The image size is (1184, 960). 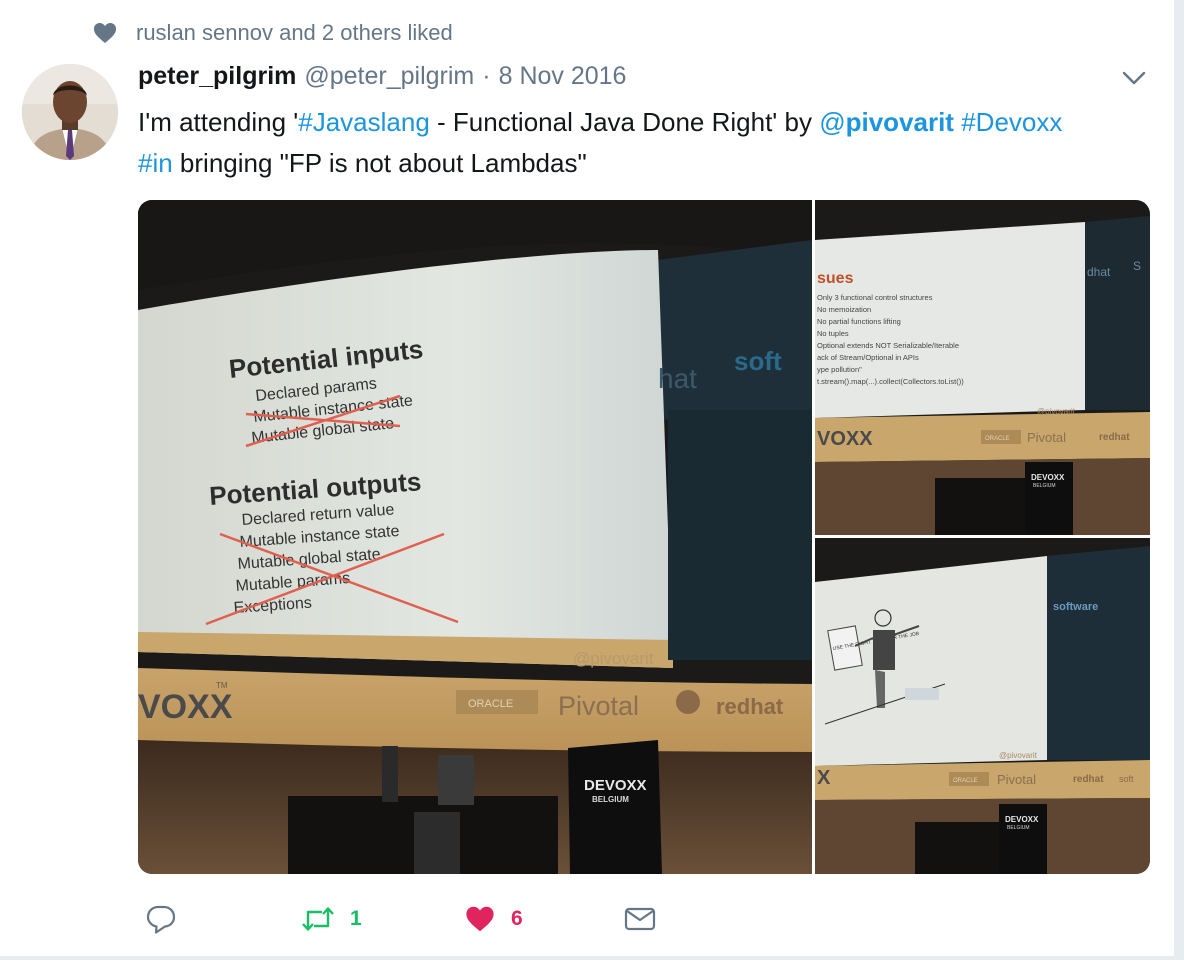 I want to click on social-context-text: ruslan sennov and 2 others liked, so click(x=294, y=33).